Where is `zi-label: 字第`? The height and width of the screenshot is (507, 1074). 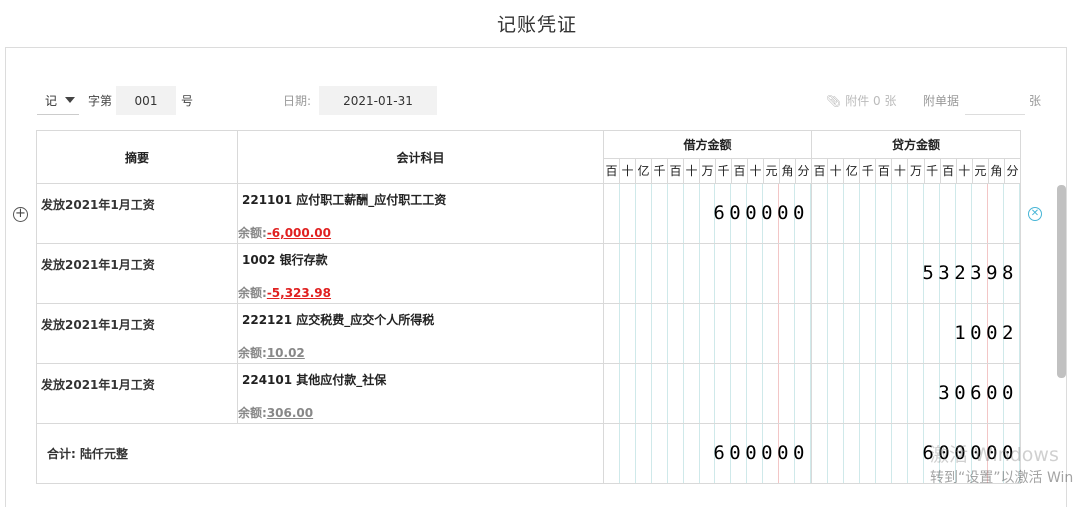
zi-label: 字第 is located at coordinates (100, 101).